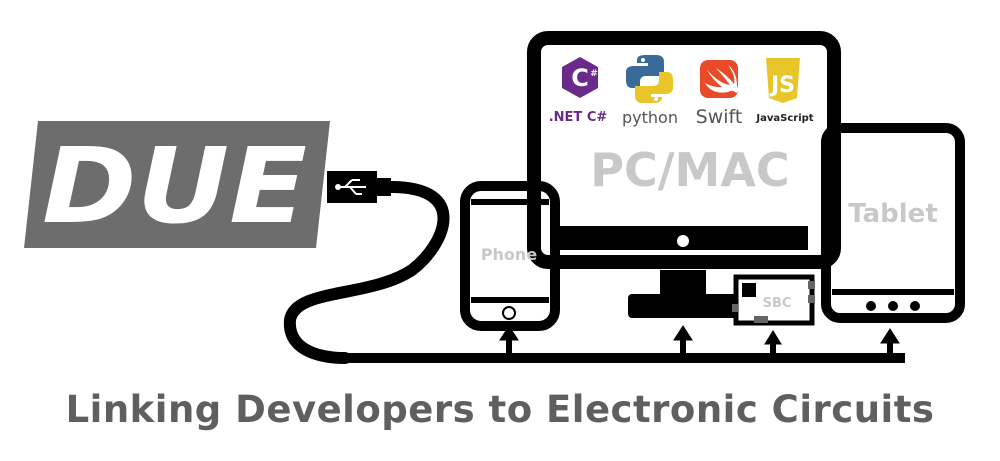 This screenshot has width=1000, height=461. I want to click on logo-text: DUE, so click(174, 186).